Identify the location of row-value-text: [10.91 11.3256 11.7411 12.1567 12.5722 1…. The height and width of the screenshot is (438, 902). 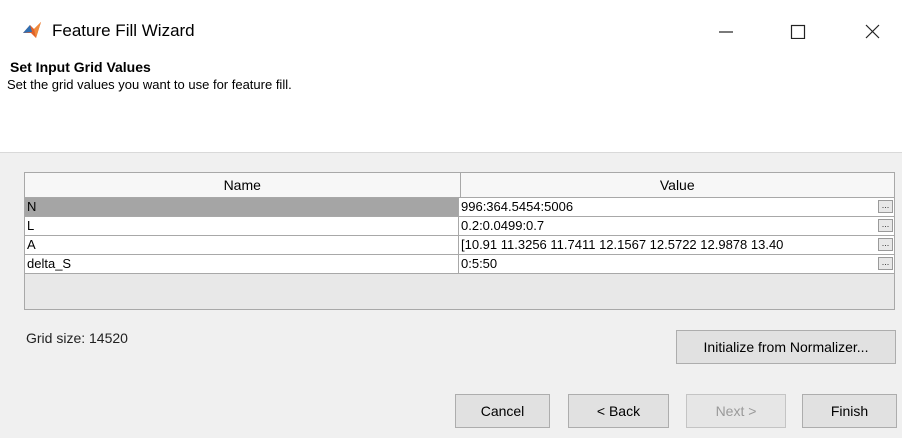
(622, 244).